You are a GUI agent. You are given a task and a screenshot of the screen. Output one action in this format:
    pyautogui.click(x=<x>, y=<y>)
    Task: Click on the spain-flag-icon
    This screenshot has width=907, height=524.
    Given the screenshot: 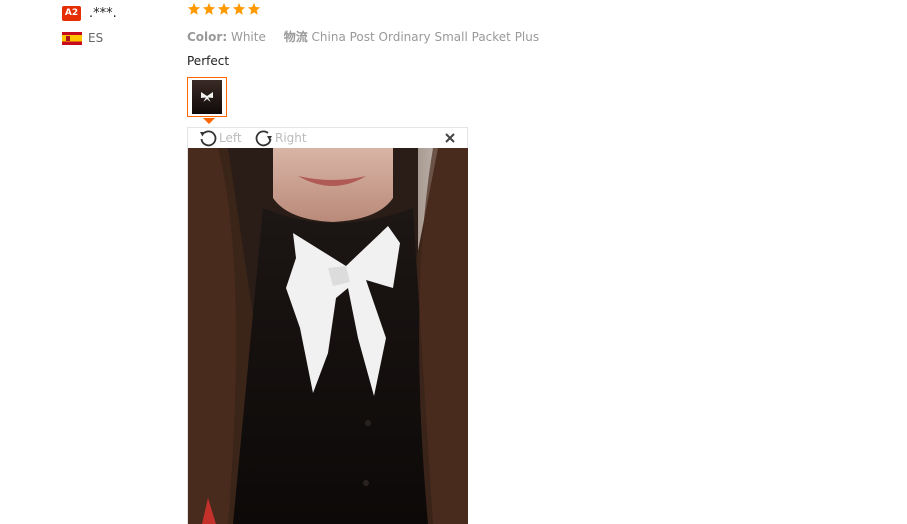 What is the action you would take?
    pyautogui.click(x=72, y=38)
    